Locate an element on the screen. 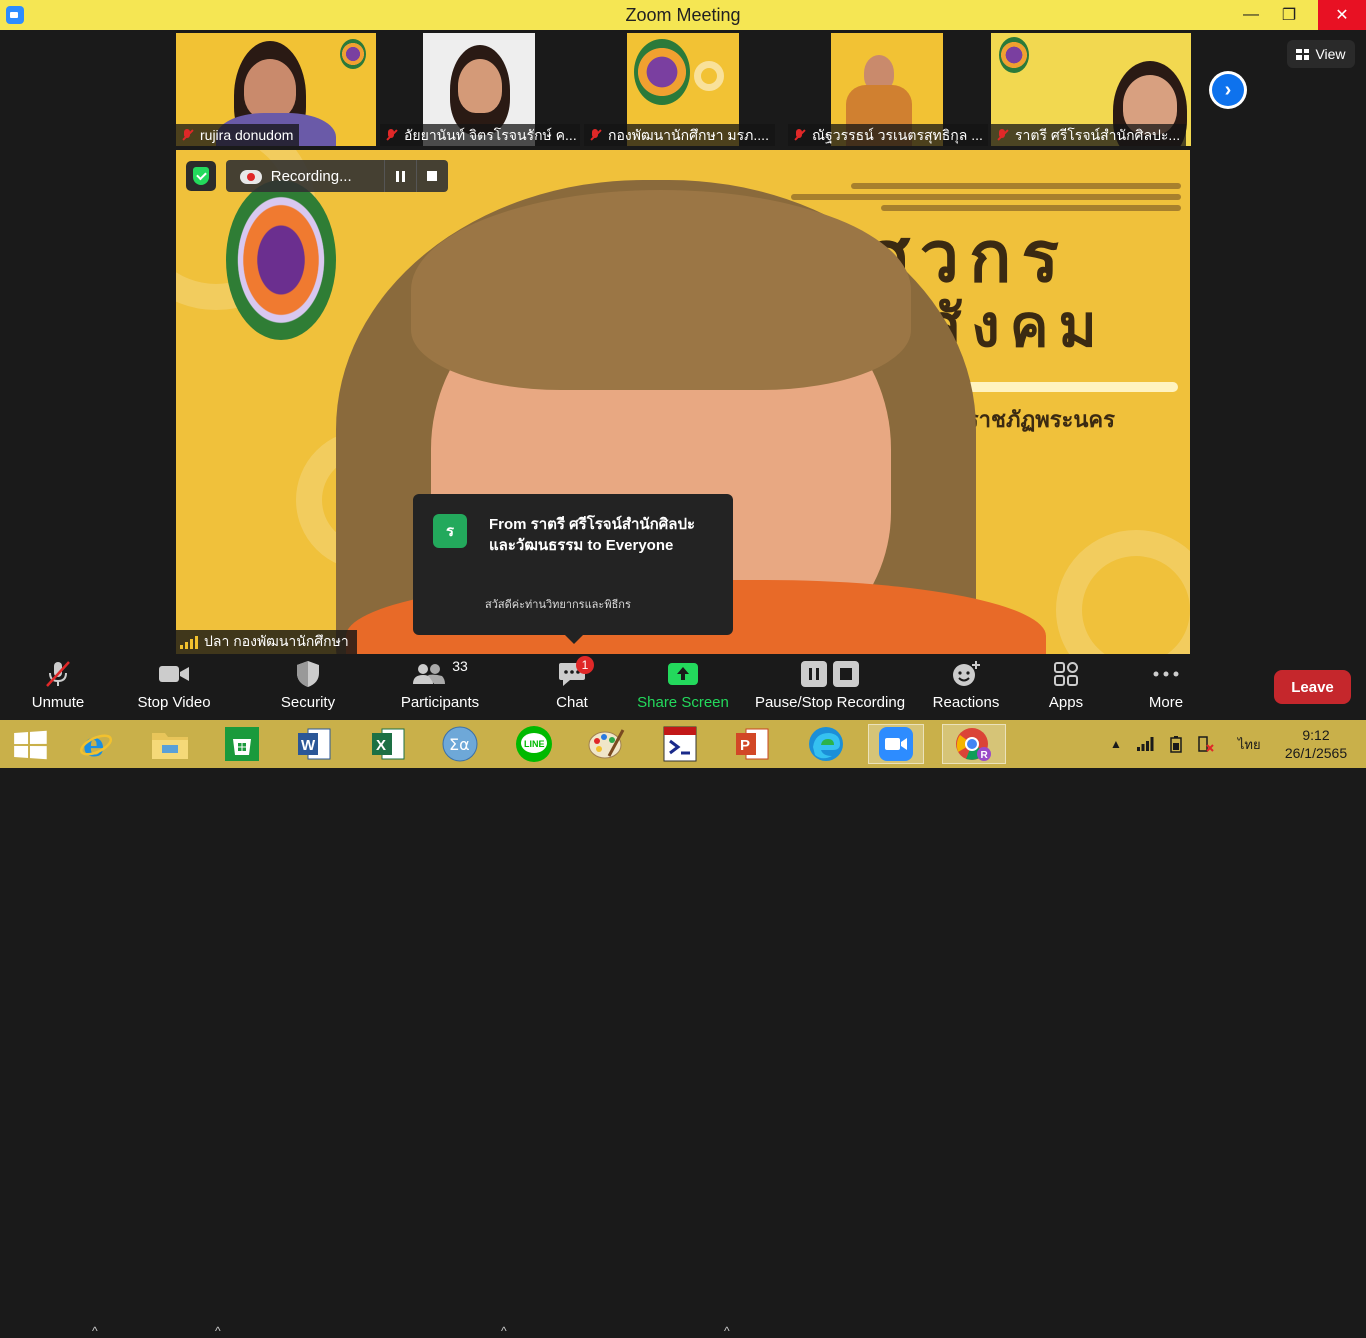 This screenshot has height=1338, width=1366. shield-icon is located at coordinates (308, 674).